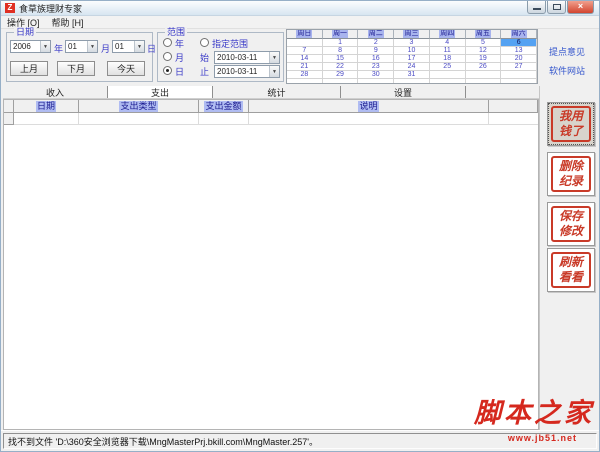 The height and width of the screenshot is (452, 600). Describe the element at coordinates (513, 106) in the screenshot. I see `column-header-filler` at that location.